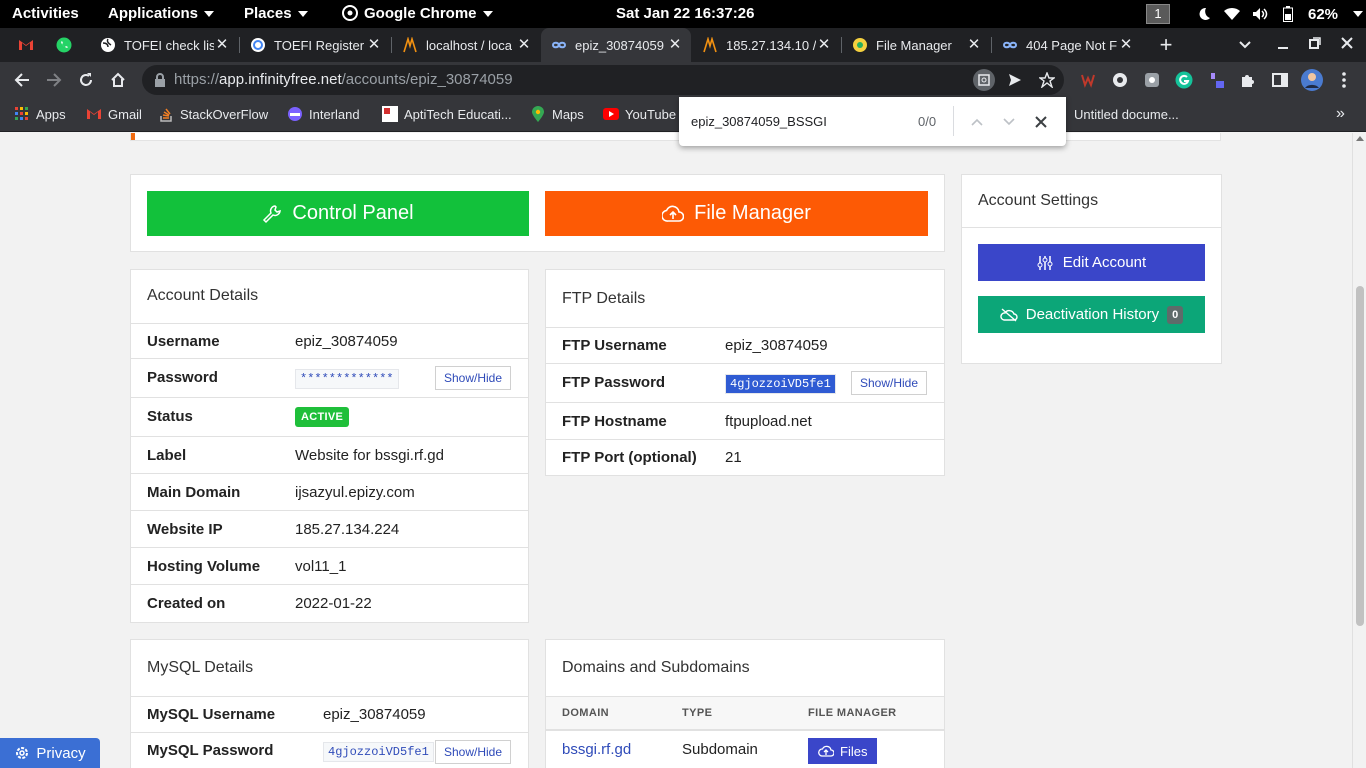 The image size is (1366, 768). Describe the element at coordinates (1360, 456) in the screenshot. I see `scroll-thumb` at that location.